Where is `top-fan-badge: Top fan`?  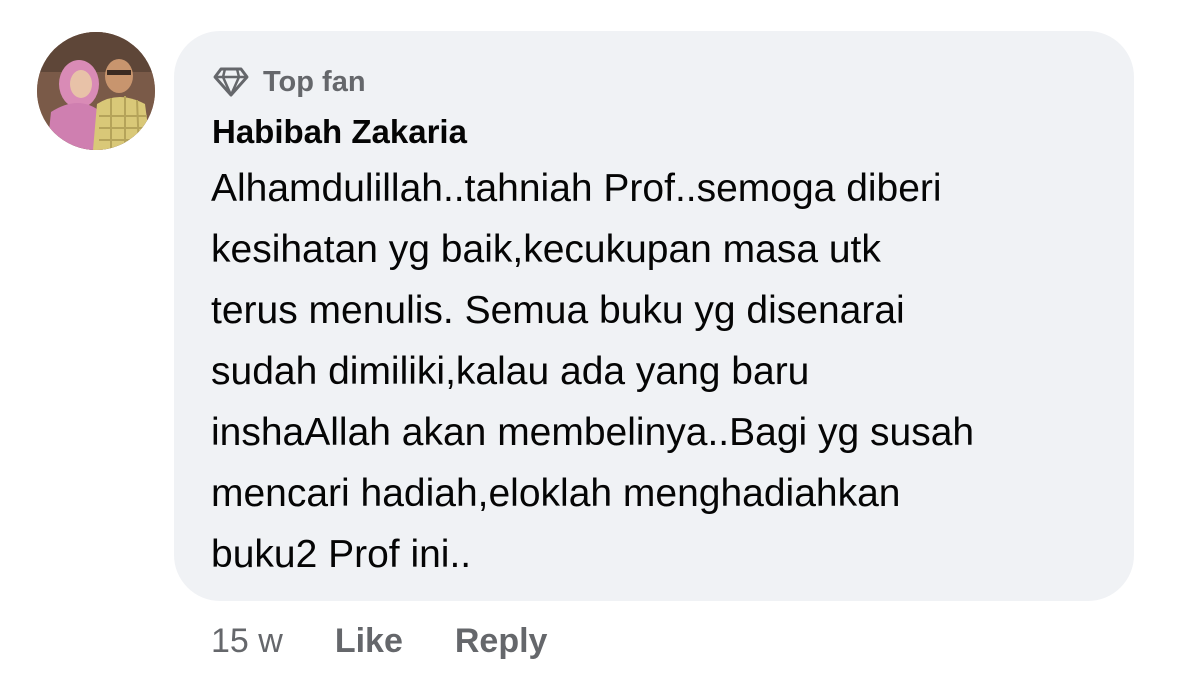 top-fan-badge: Top fan is located at coordinates (289, 82).